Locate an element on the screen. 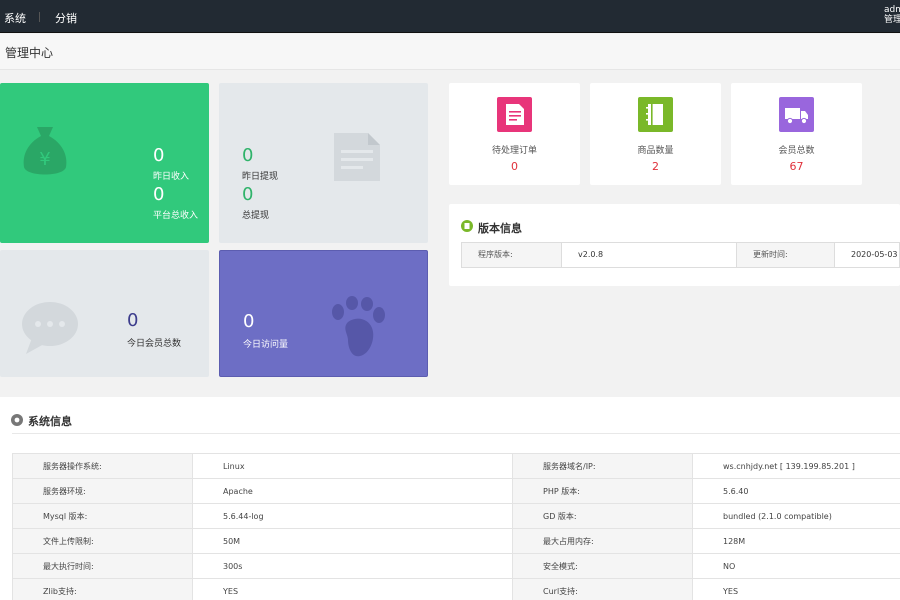  yesterday-withdraw-value: 0 is located at coordinates (248, 155).